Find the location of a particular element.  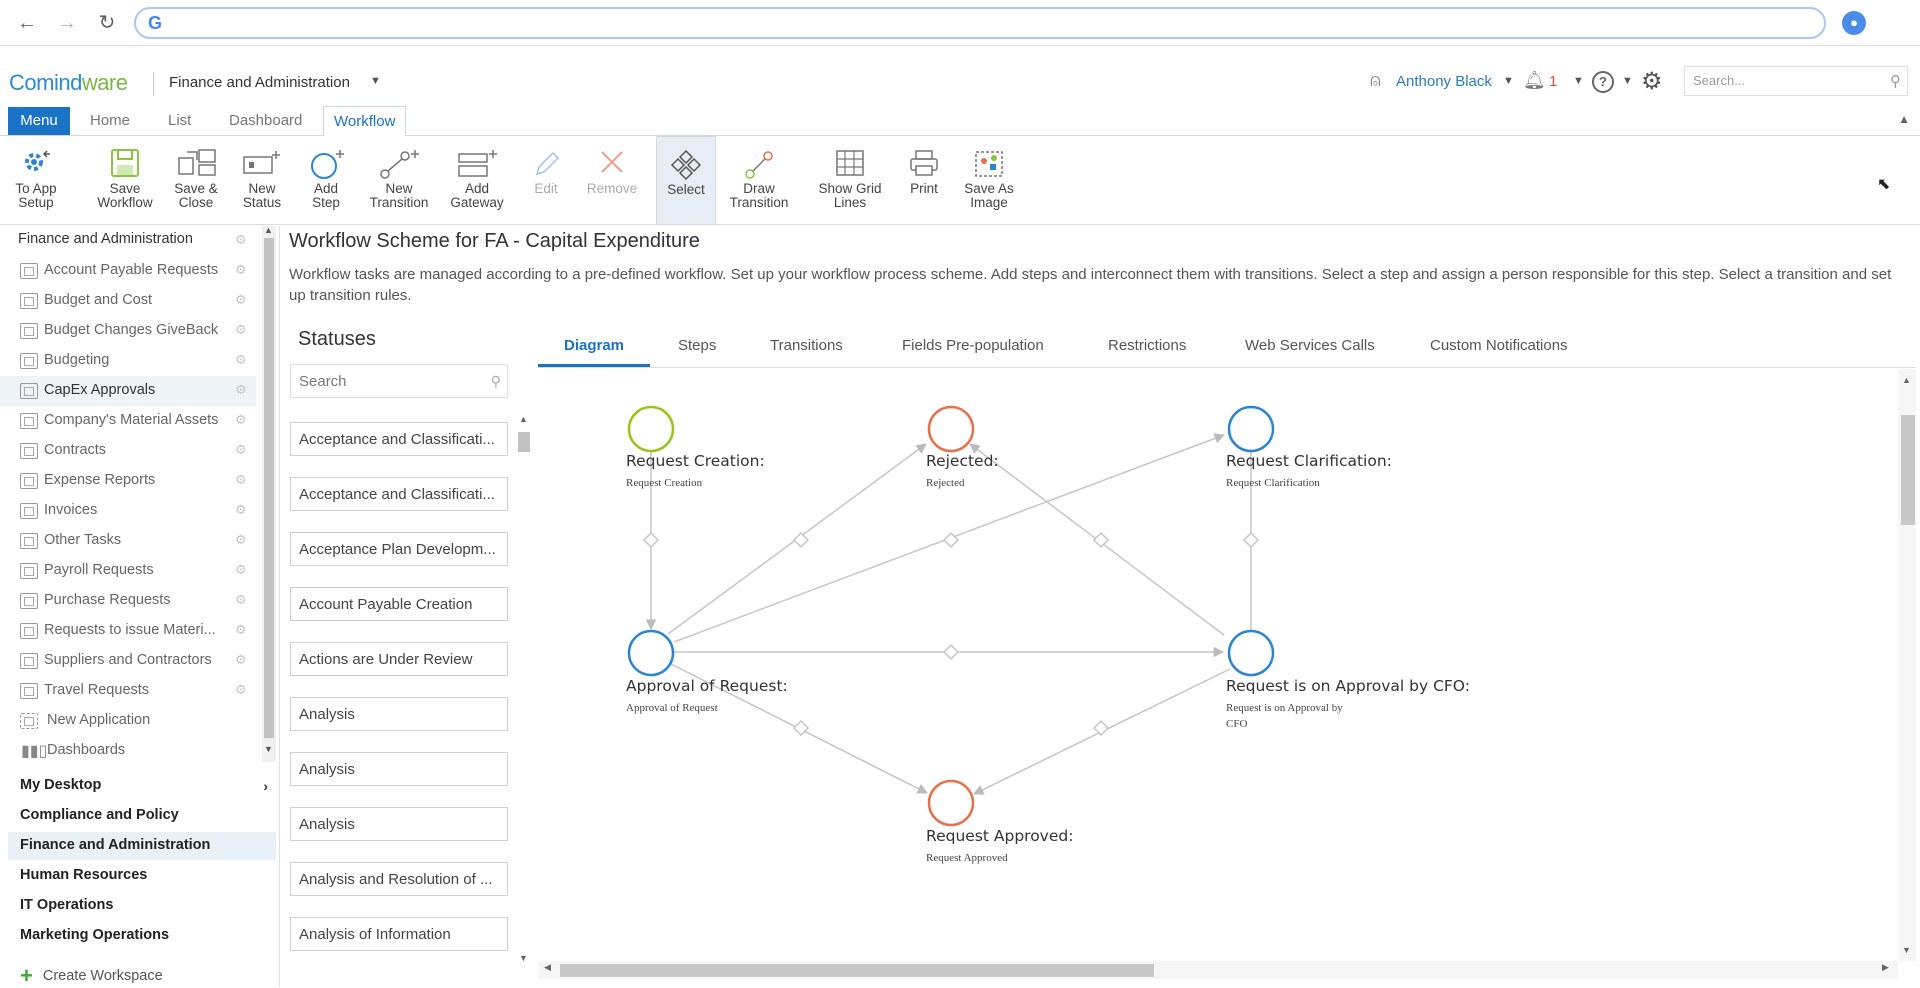

print-button: Print is located at coordinates (924, 180).